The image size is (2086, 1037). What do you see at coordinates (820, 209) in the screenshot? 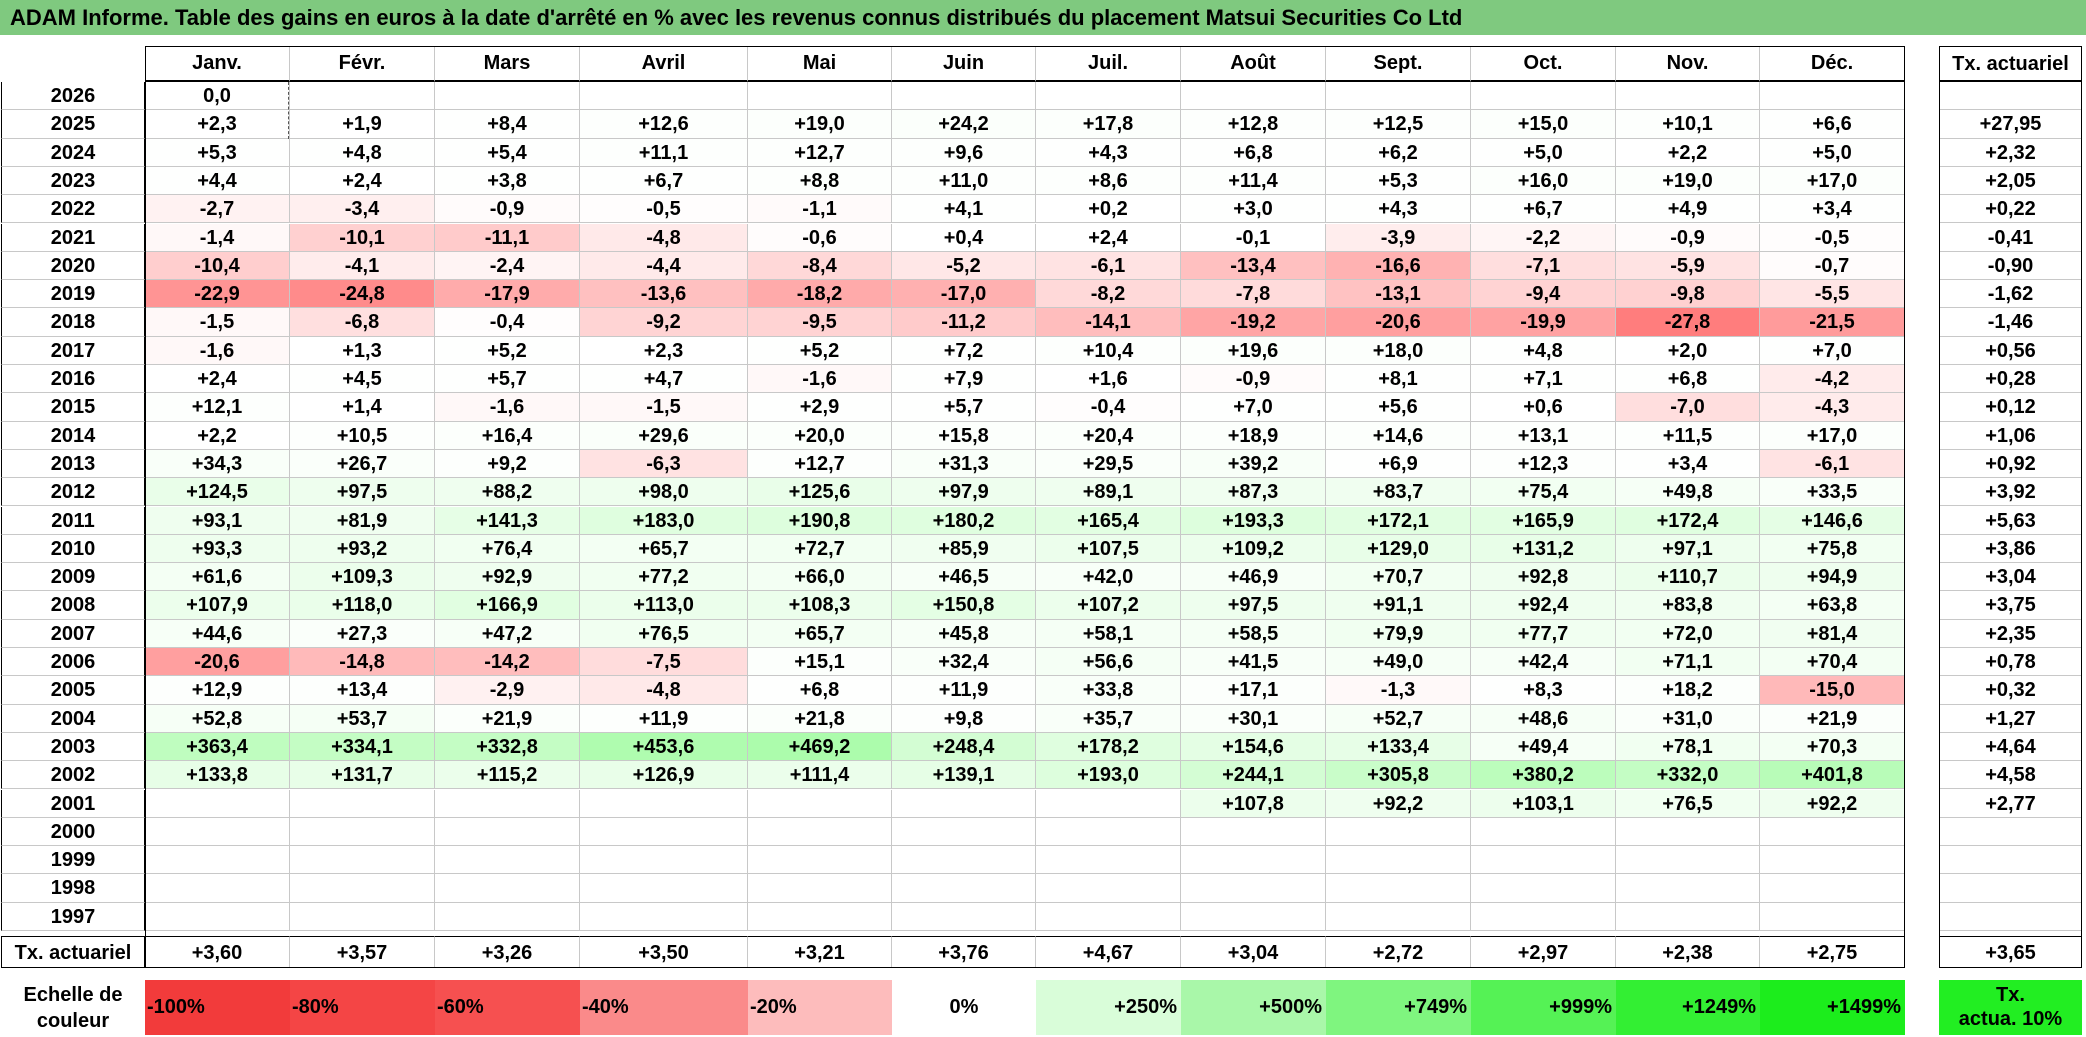
I see `table-cell: -1,1` at bounding box center [820, 209].